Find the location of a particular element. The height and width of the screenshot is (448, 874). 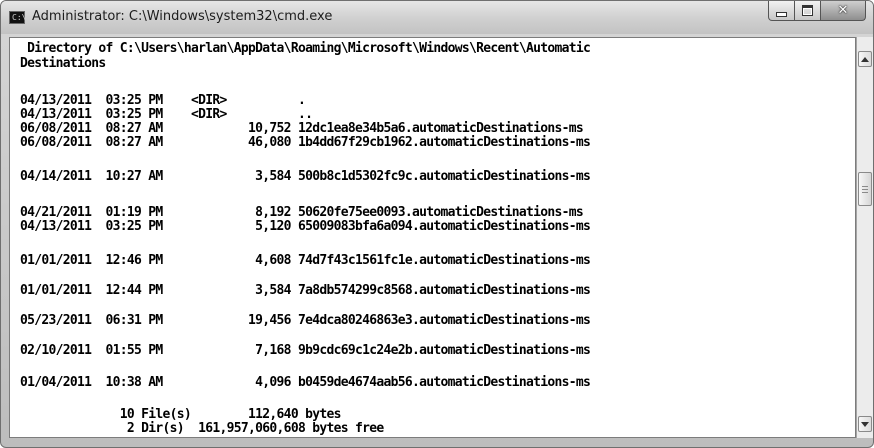

caption-buttons: ✕ is located at coordinates (817, 11).